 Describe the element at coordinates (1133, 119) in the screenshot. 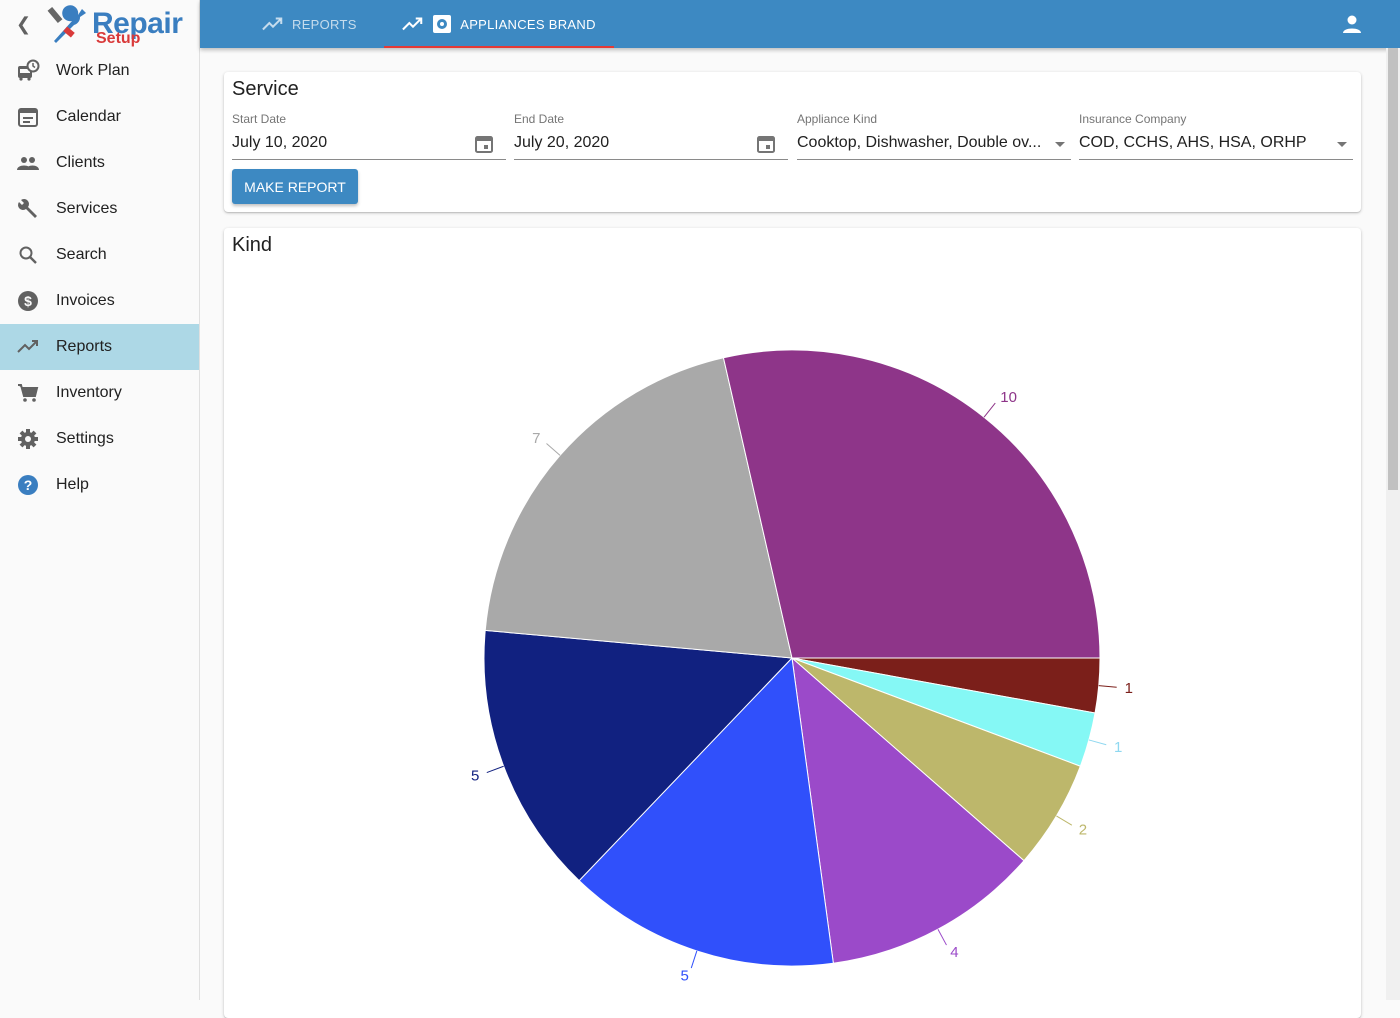

I see `insurance-company-label: Insurance Company` at that location.